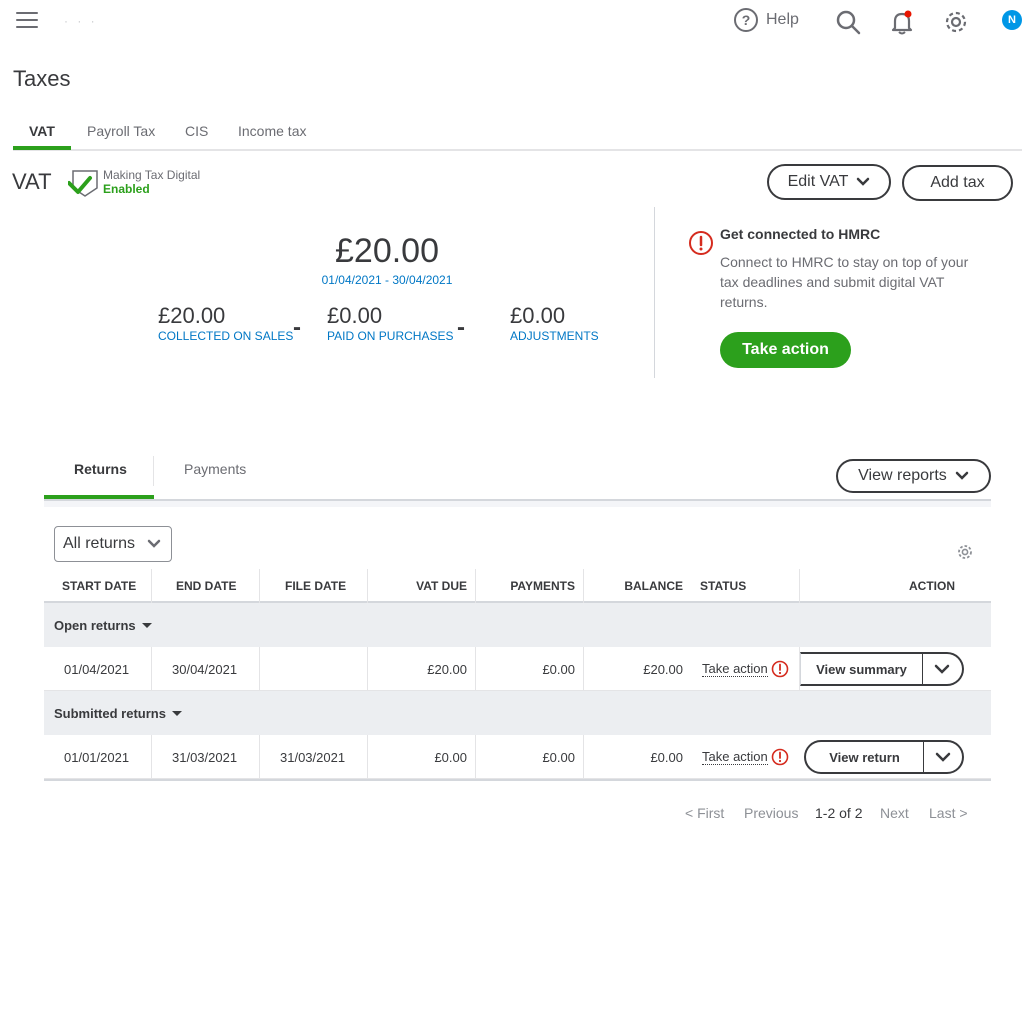  Describe the element at coordinates (100, 469) in the screenshot. I see `tab-returns: Returns` at that location.